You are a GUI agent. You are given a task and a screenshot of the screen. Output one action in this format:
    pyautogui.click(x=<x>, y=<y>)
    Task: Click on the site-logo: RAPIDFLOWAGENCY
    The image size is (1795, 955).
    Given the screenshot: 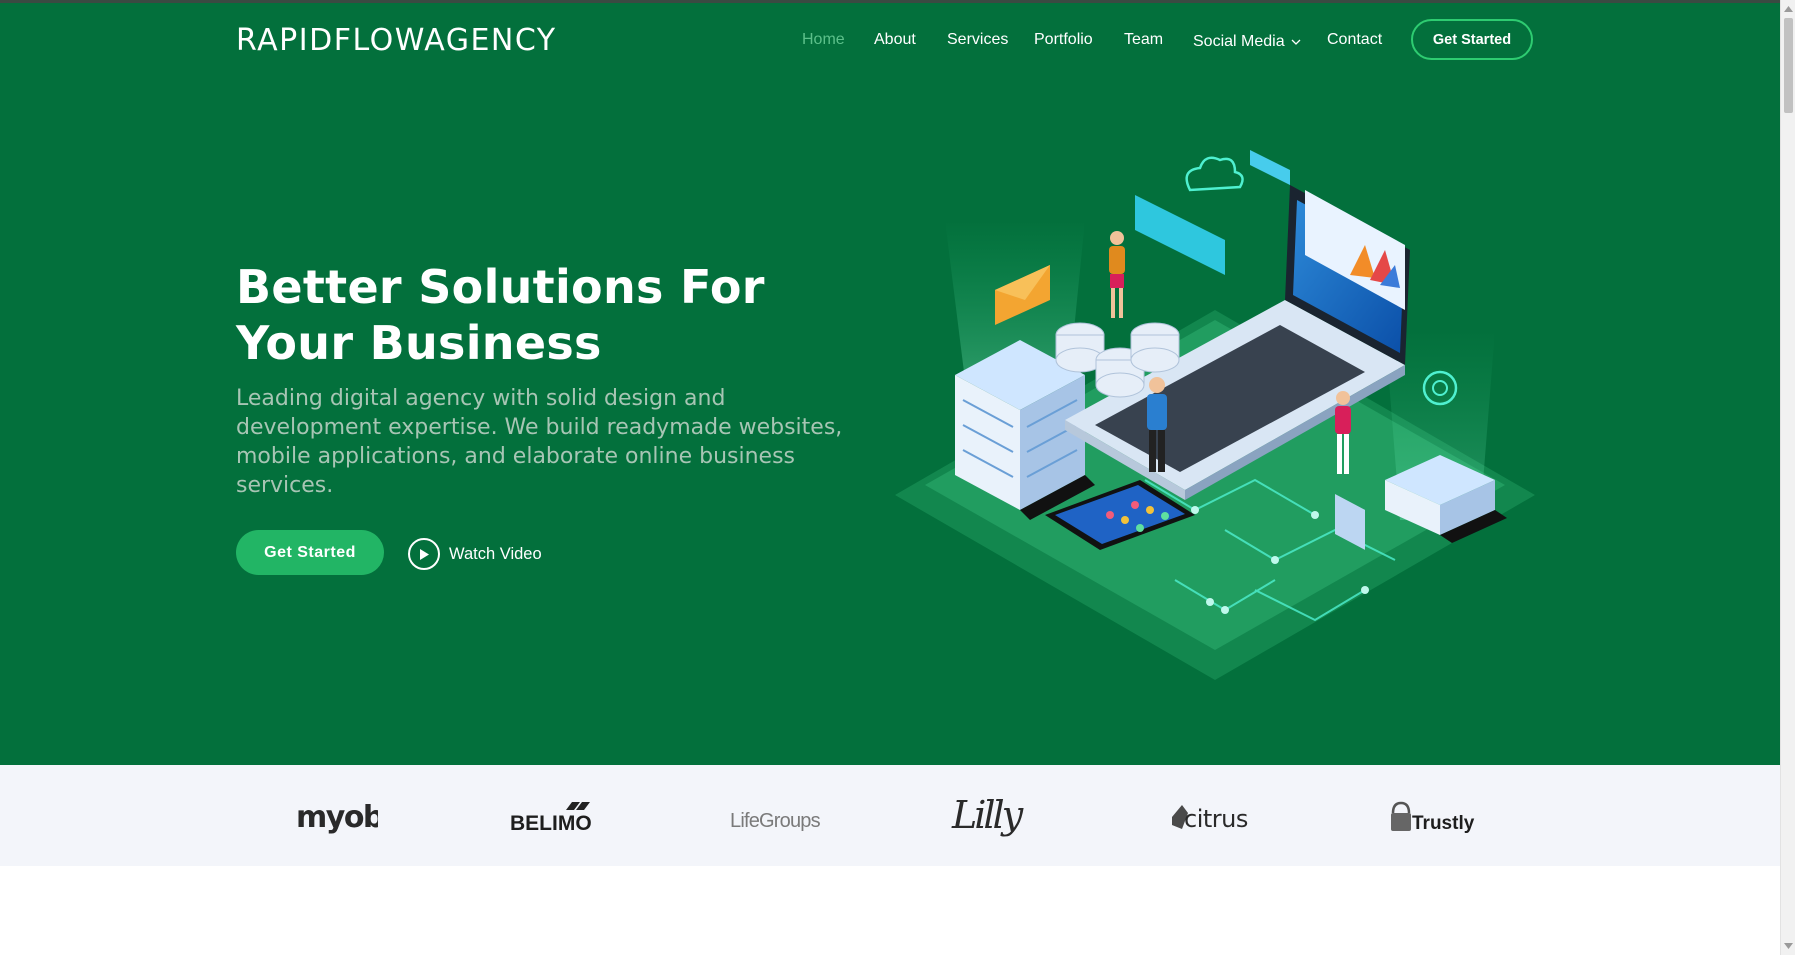 What is the action you would take?
    pyautogui.click(x=396, y=40)
    